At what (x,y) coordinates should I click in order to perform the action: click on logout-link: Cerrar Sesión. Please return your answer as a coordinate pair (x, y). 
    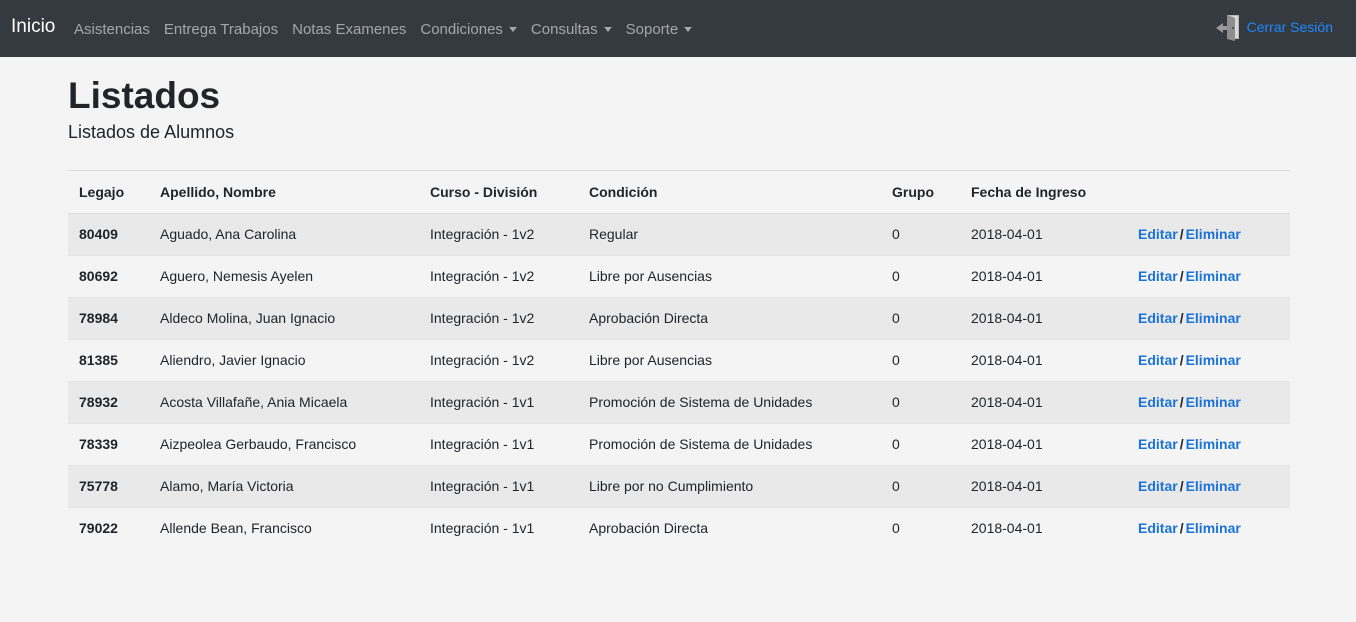
    Looking at the image, I should click on (1274, 27).